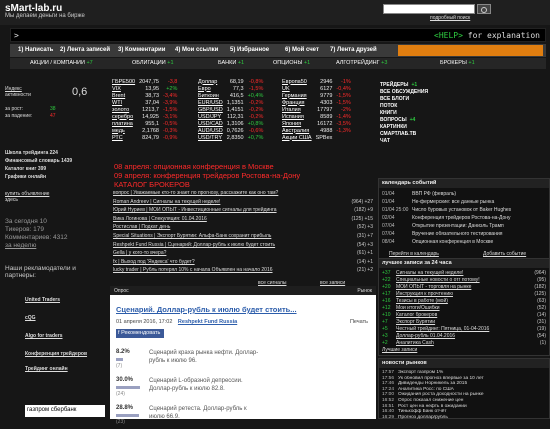 Image resolution: width=550 pixels, height=429 pixels. What do you see at coordinates (230, 130) in the screenshot?
I see `quote-row: AUD/USD 0,7626 -0,6%` at bounding box center [230, 130].